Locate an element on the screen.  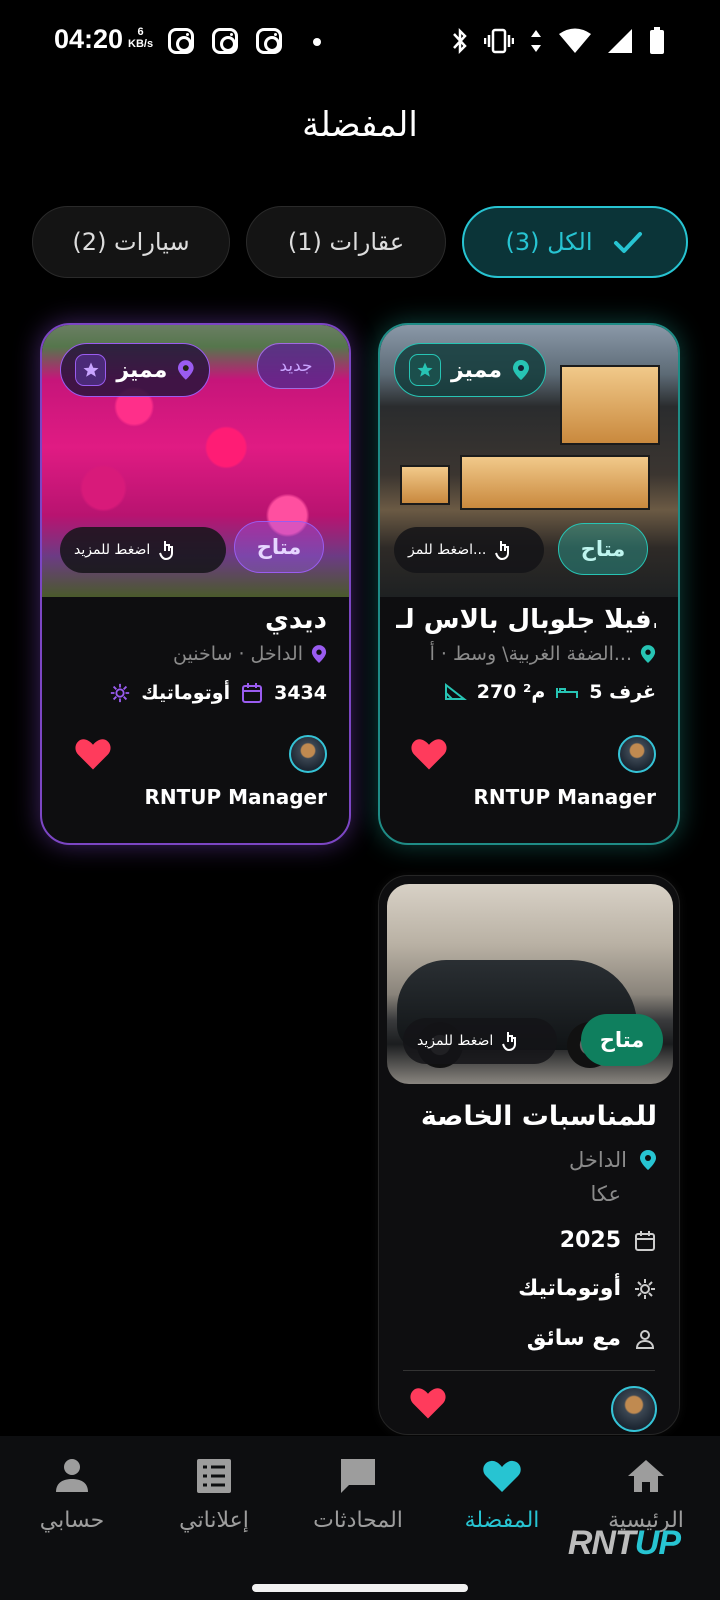
area-ruler-icon is located at coordinates (455, 691).